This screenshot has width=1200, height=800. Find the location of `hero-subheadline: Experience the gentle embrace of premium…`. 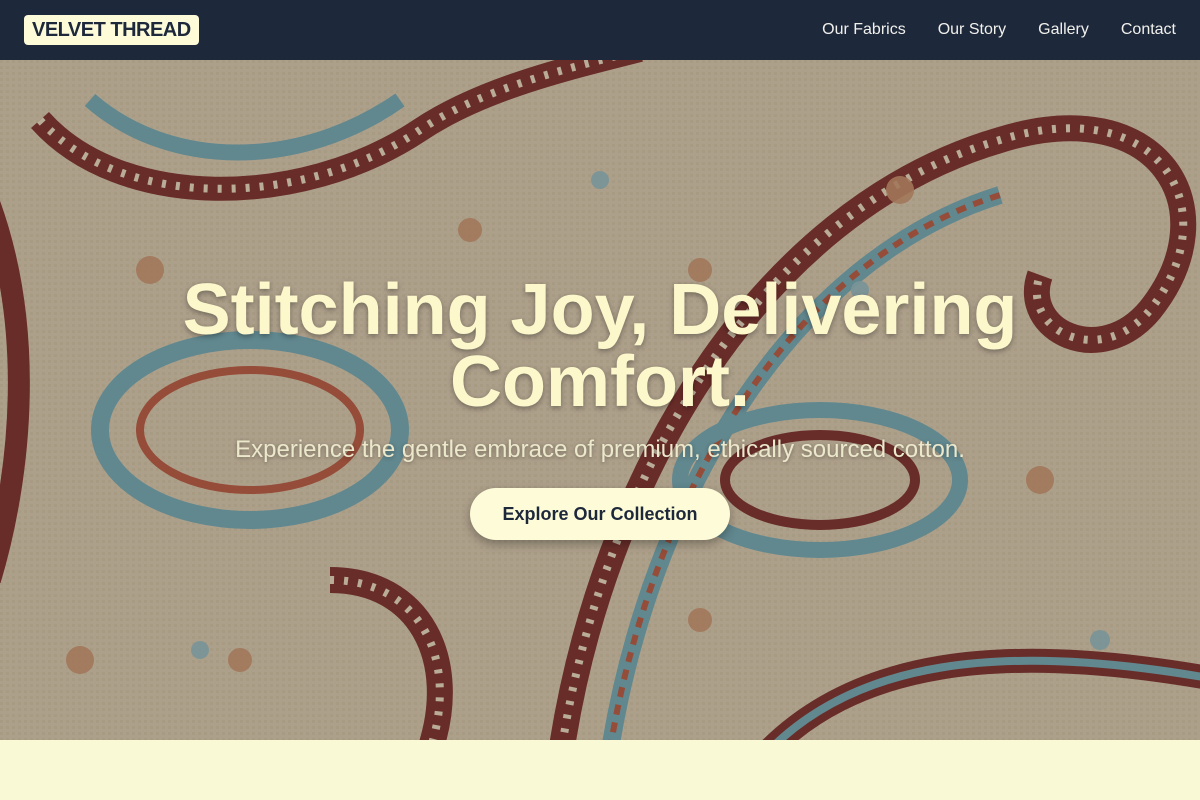

hero-subheadline: Experience the gentle embrace of premium… is located at coordinates (600, 449).